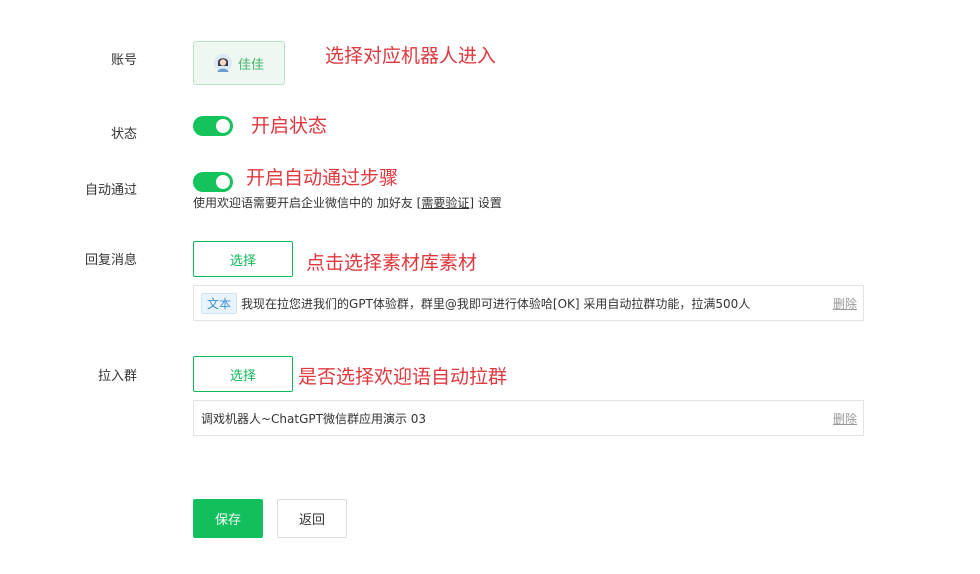  Describe the element at coordinates (411, 56) in the screenshot. I see `account-annotation: 选择对应机器人进入` at that location.